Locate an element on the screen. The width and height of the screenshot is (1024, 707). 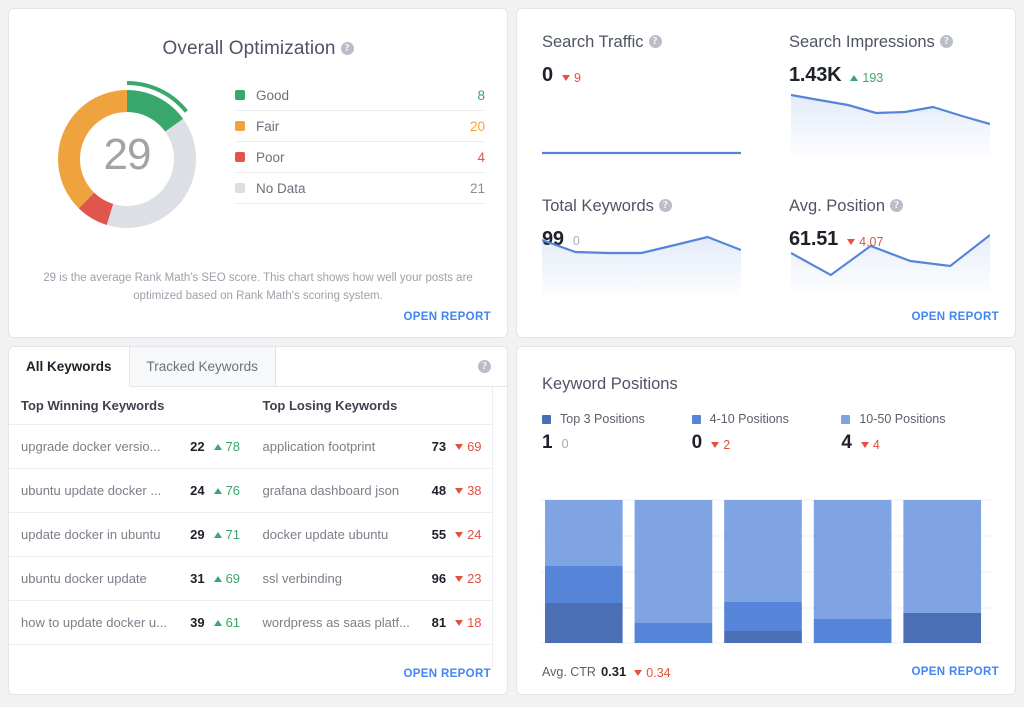
triangle-up-icon is located at coordinates (217, 446).